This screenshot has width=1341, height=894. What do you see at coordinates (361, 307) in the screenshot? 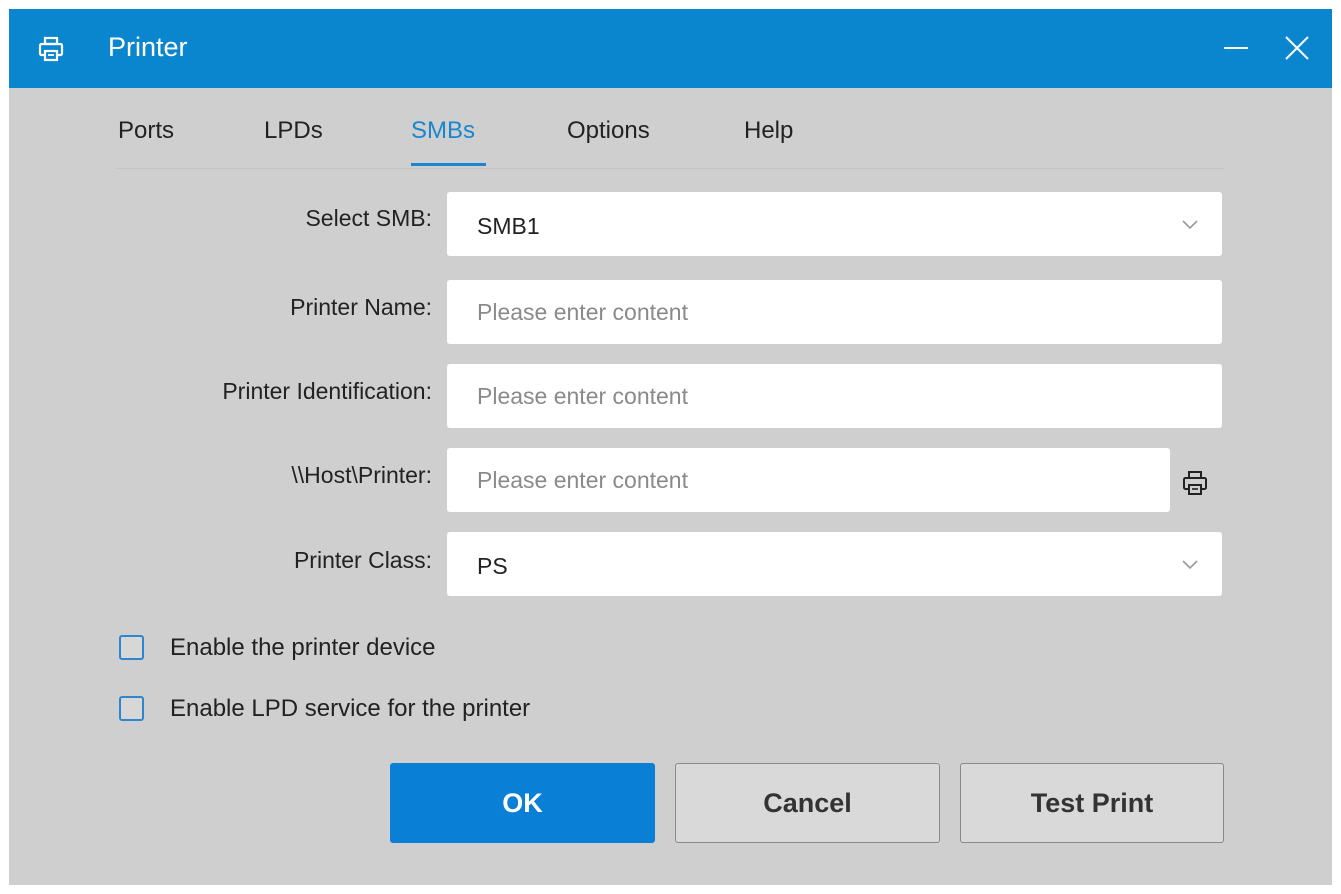
I see `printer-name-label: Printer Name:` at bounding box center [361, 307].